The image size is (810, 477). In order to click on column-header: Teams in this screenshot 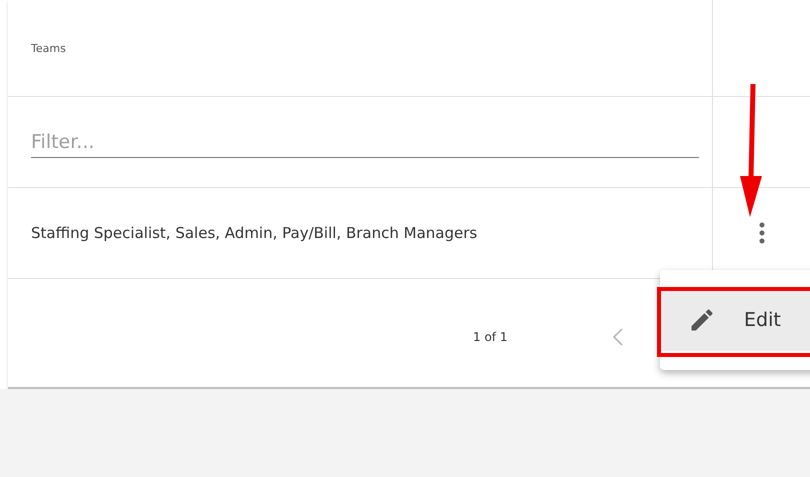, I will do `click(48, 48)`.